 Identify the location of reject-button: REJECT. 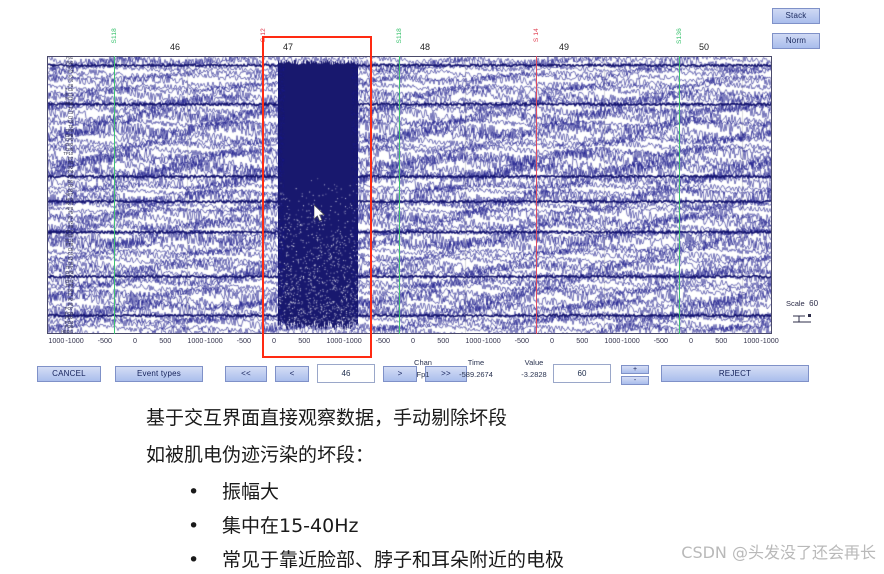
(735, 373).